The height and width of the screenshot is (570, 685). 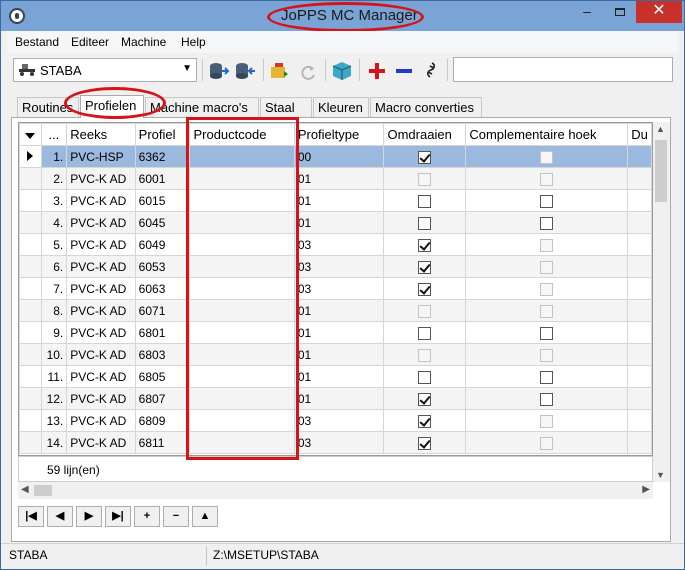 What do you see at coordinates (162, 398) in the screenshot?
I see `cell-profiel: 6807` at bounding box center [162, 398].